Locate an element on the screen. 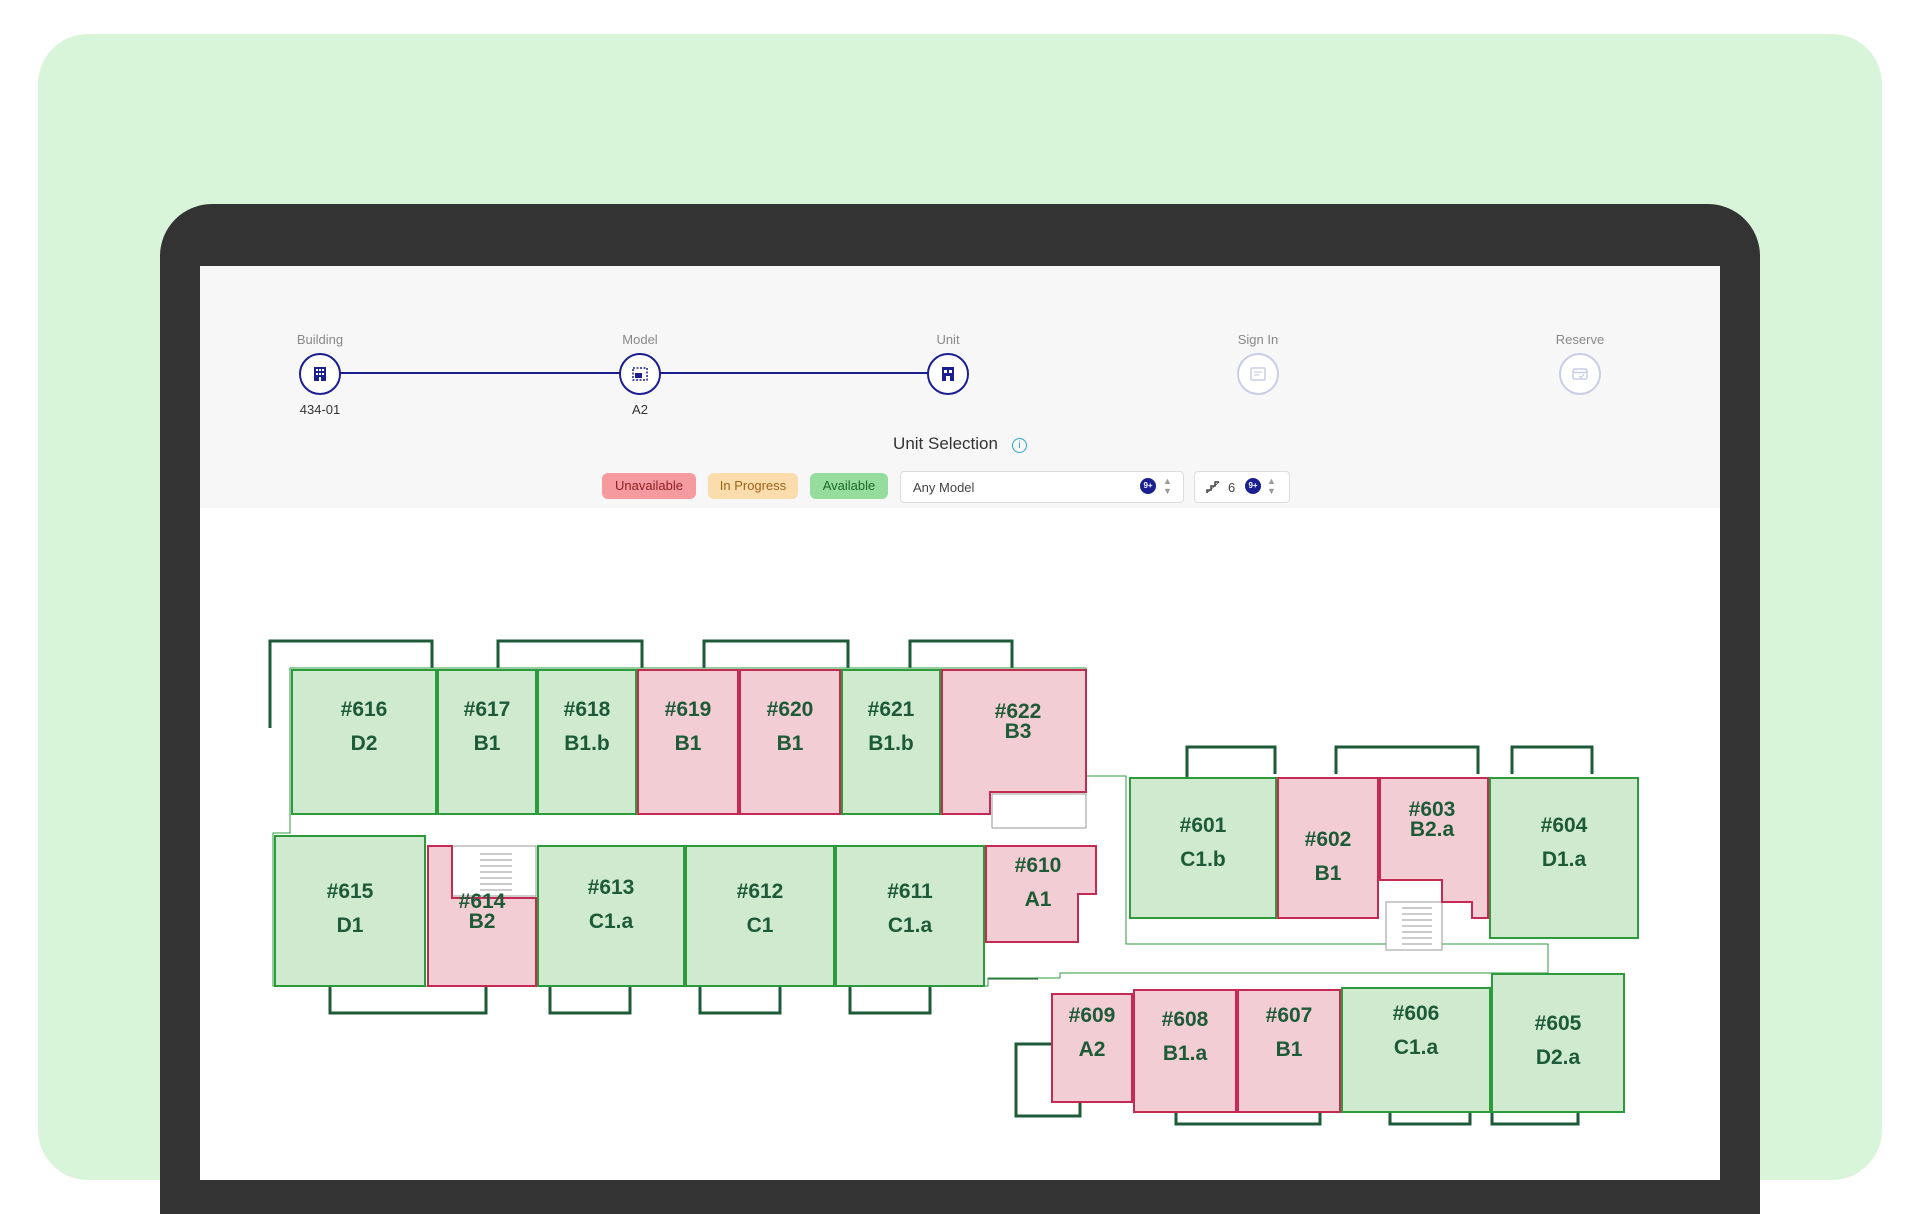 This screenshot has height=1214, width=1920. unit-611: #611 C1.a is located at coordinates (910, 916).